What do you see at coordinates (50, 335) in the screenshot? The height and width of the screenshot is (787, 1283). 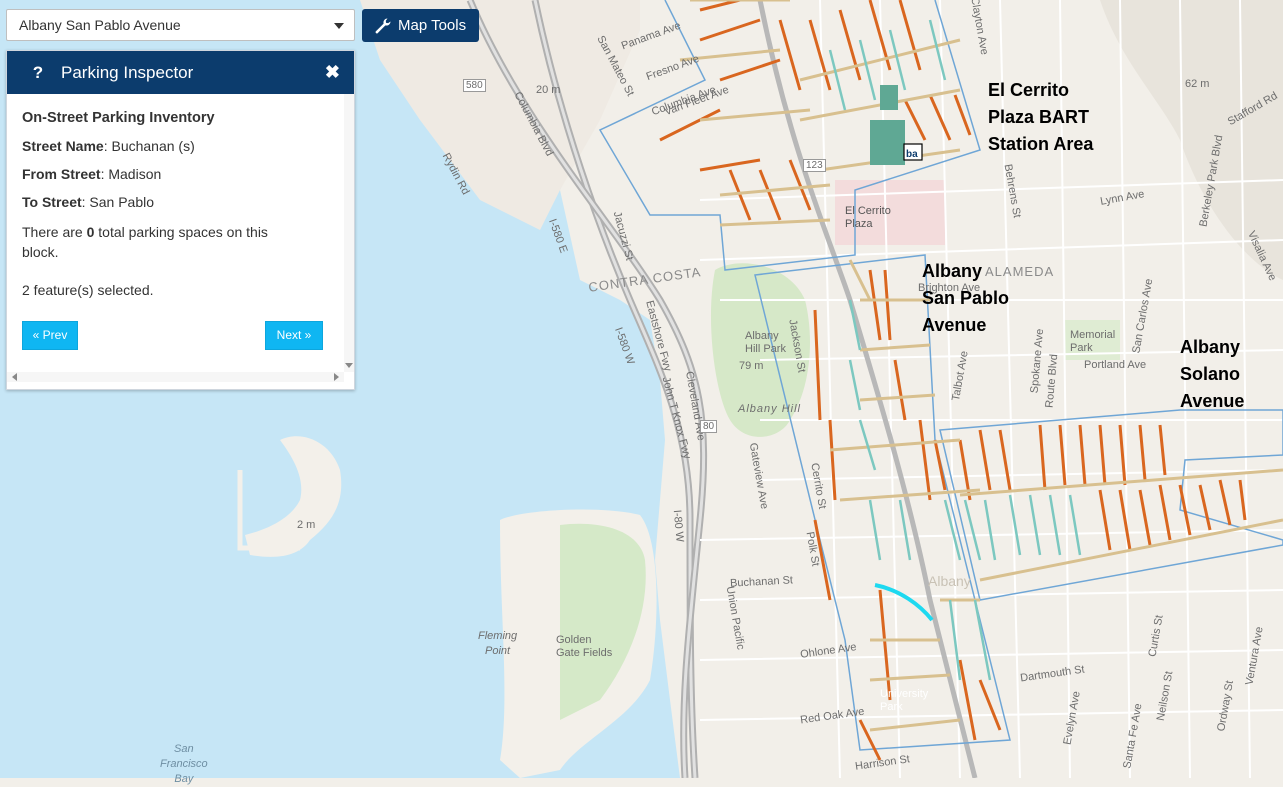 I see `prev-button: « Prev` at bounding box center [50, 335].